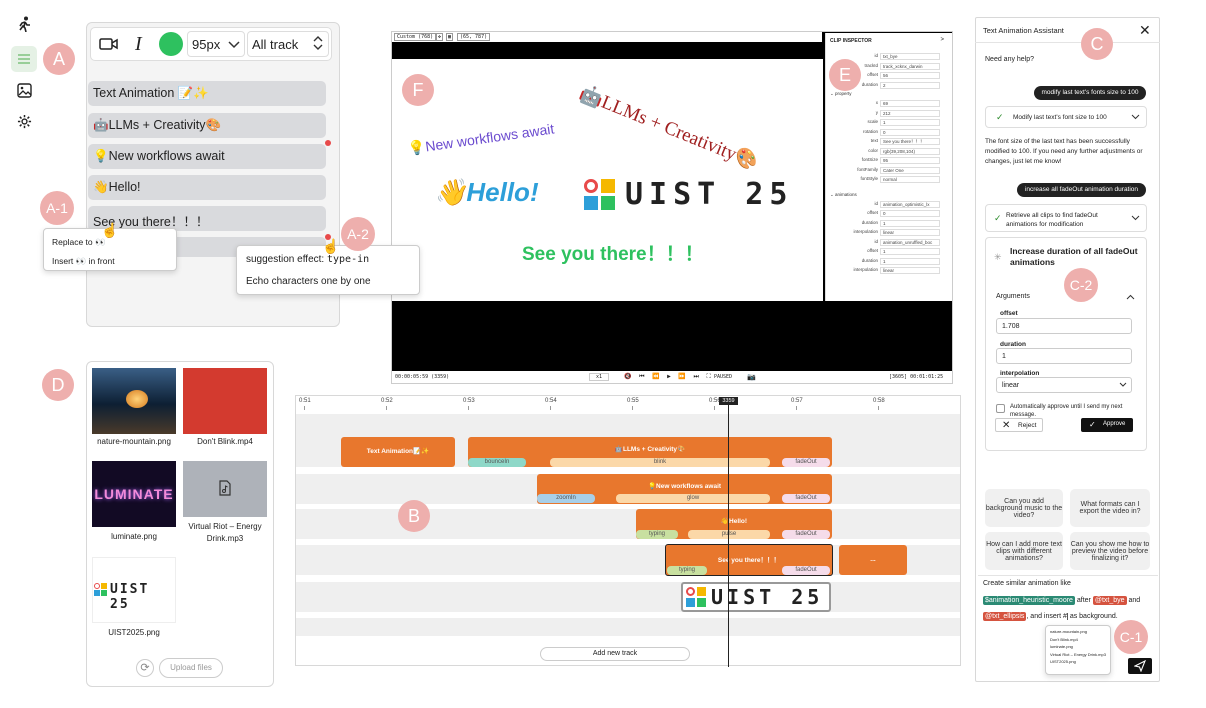 This screenshot has width=1206, height=708. What do you see at coordinates (398, 452) in the screenshot?
I see `clip-text-animation: Text Animation📝✨` at bounding box center [398, 452].